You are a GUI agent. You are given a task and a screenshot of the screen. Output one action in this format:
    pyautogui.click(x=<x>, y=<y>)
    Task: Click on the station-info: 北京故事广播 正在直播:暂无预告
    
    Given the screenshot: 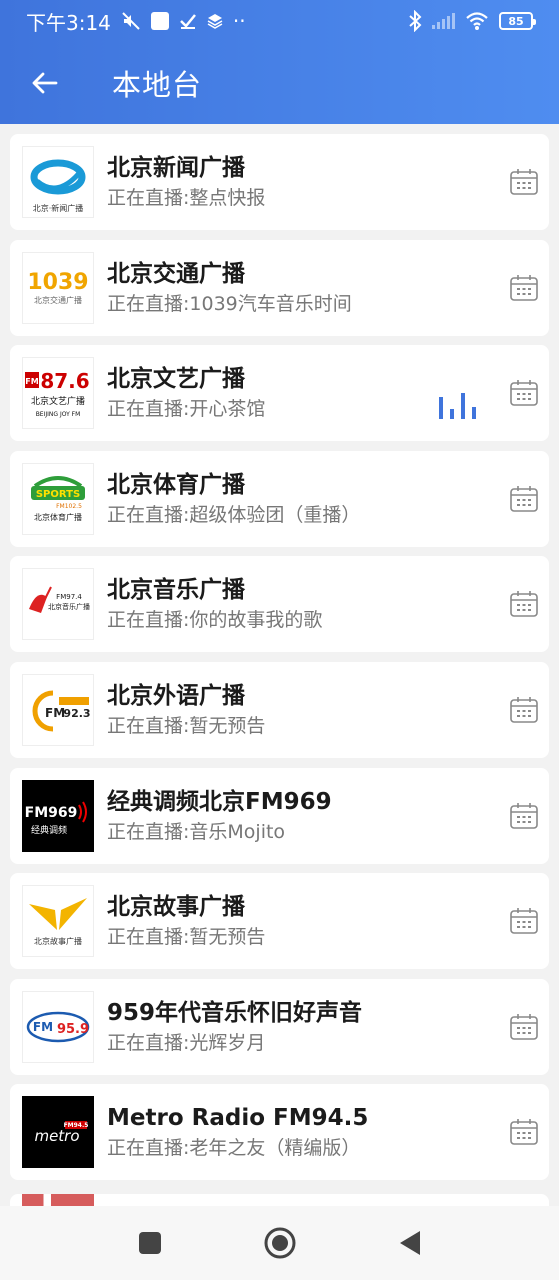 What is the action you would take?
    pyautogui.click(x=328, y=921)
    